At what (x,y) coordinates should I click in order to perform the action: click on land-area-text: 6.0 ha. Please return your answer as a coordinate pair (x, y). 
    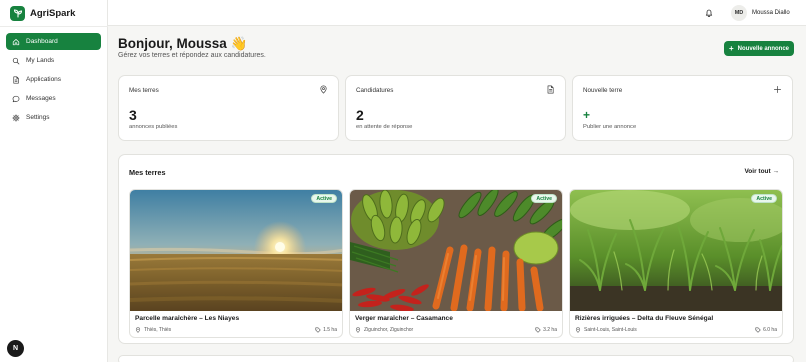
    Looking at the image, I should click on (770, 330).